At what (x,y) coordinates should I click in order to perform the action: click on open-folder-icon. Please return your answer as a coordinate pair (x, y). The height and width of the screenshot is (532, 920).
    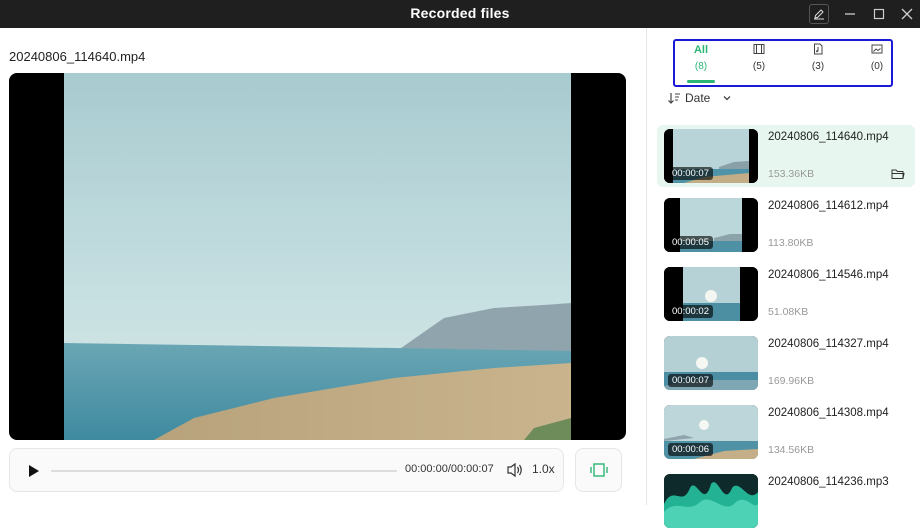
    Looking at the image, I should click on (898, 174).